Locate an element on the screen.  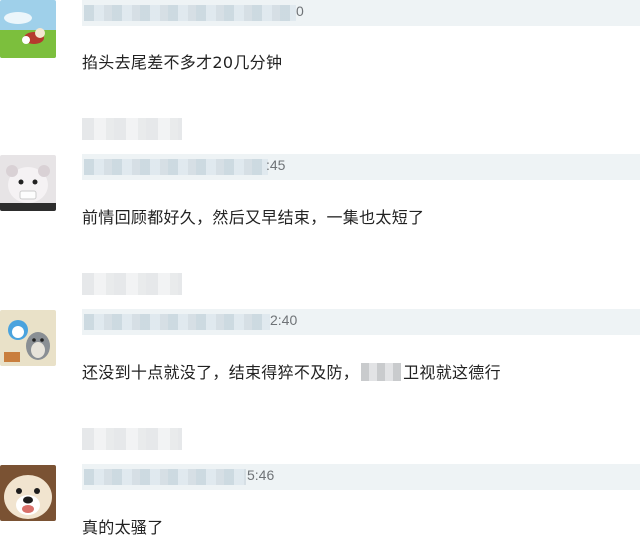
comment-text: 前情回顾都好久，然后又早结束，一集也太短了 is located at coordinates (253, 217).